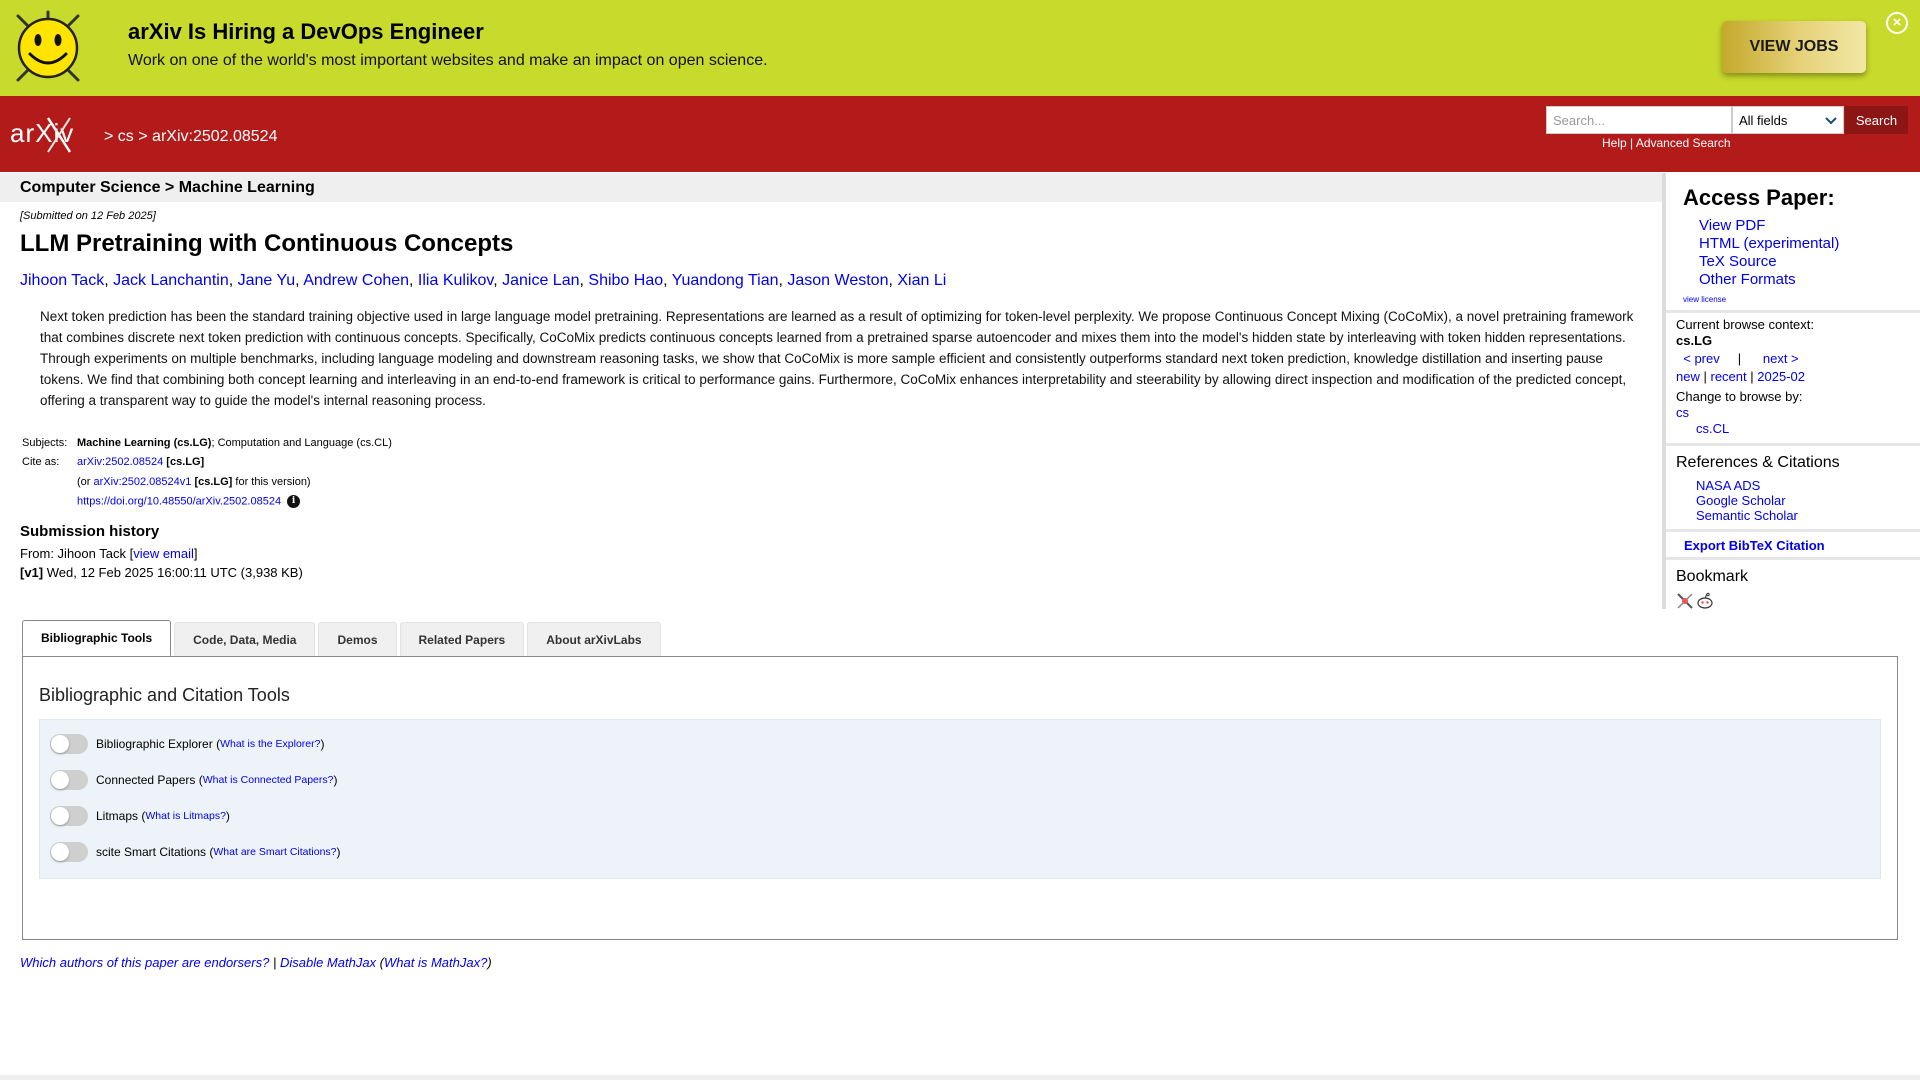 This screenshot has width=1920, height=1080. I want to click on next-link: next >, so click(1781, 358).